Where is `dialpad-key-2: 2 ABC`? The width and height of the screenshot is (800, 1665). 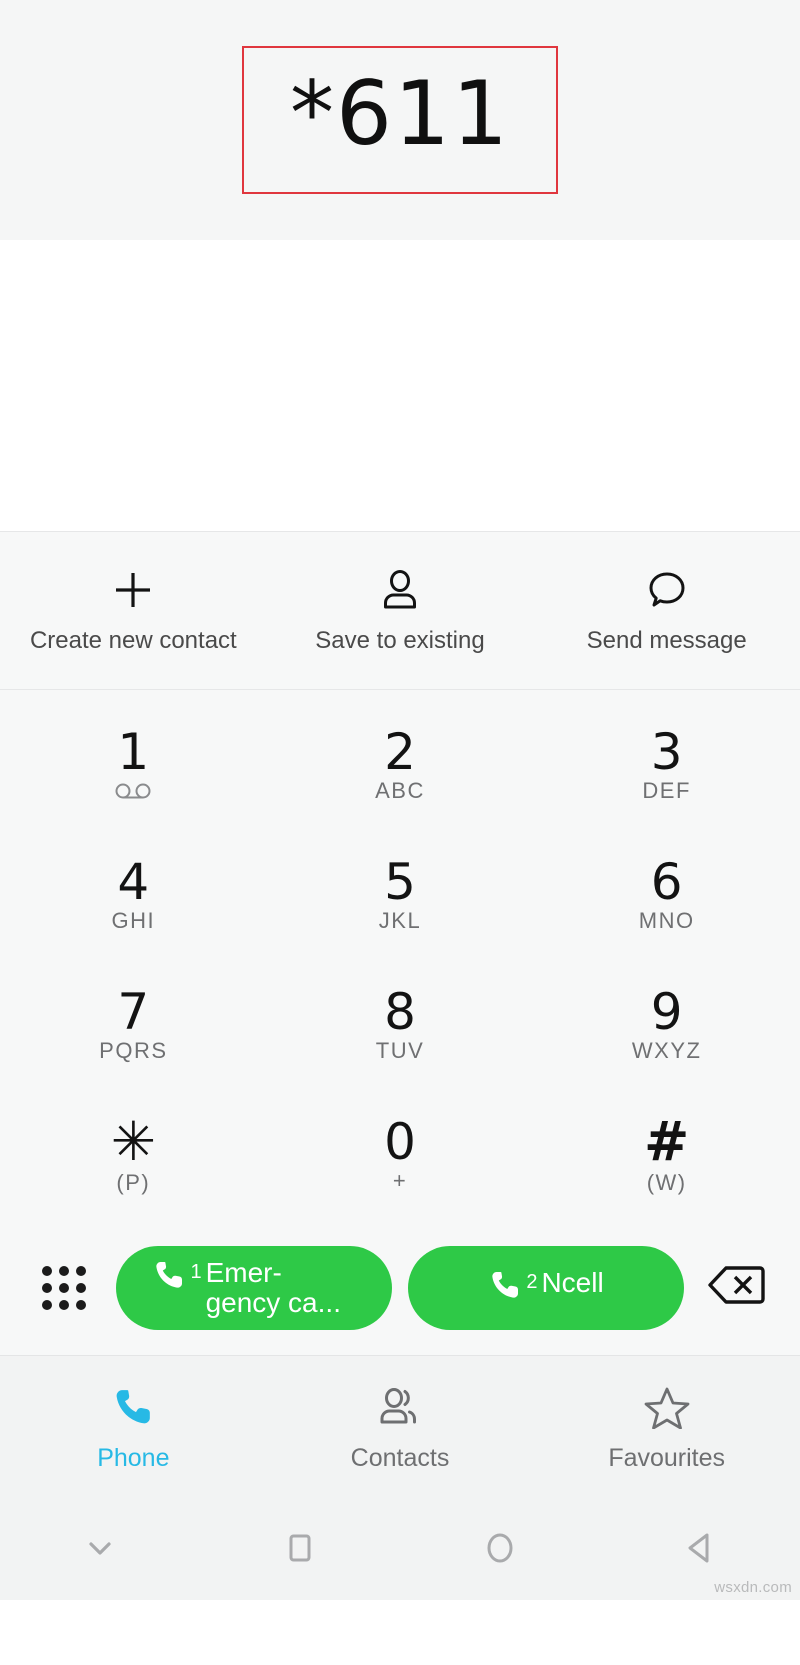
dialpad-key-2: 2 ABC is located at coordinates (400, 765).